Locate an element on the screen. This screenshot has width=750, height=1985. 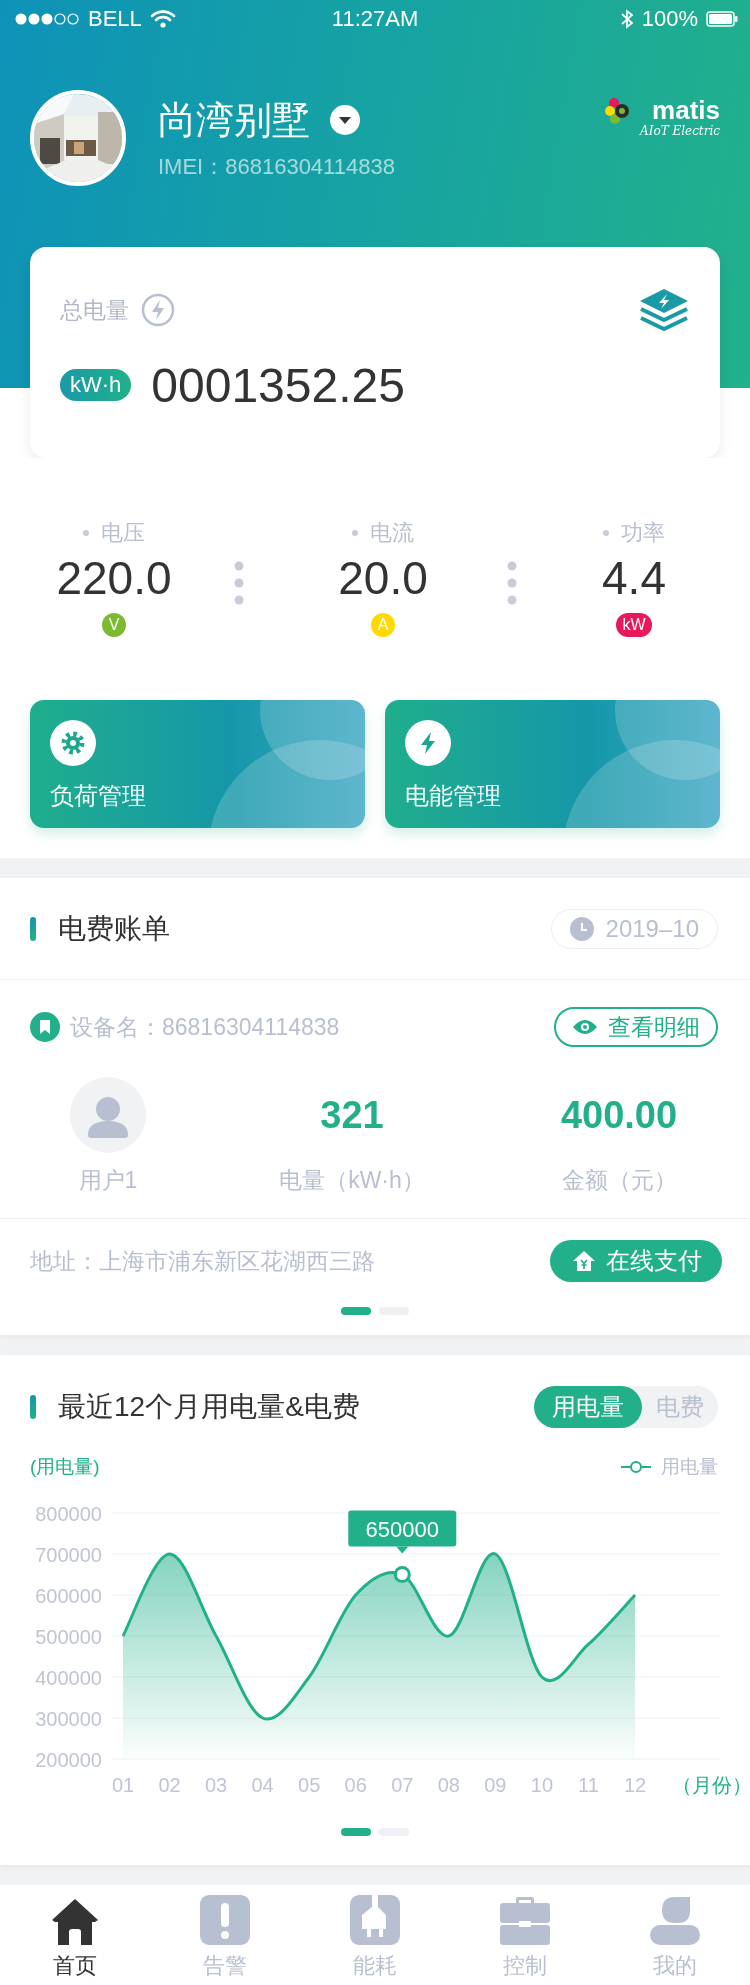
signal-icon is located at coordinates (47, 19).